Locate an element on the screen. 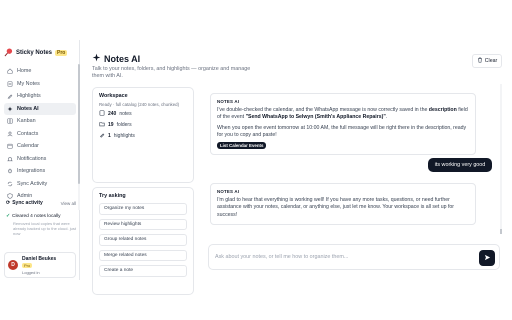  check-icon: ✓ is located at coordinates (8, 216).